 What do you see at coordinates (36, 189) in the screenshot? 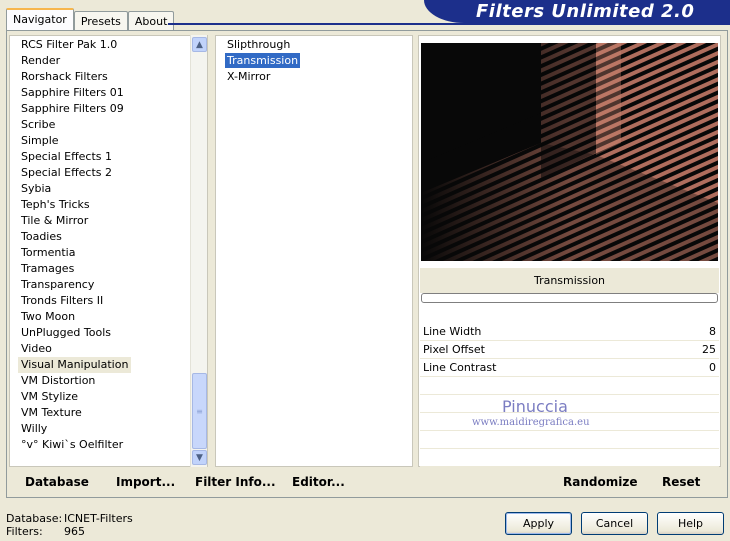
I see `category-item: Sybia` at bounding box center [36, 189].